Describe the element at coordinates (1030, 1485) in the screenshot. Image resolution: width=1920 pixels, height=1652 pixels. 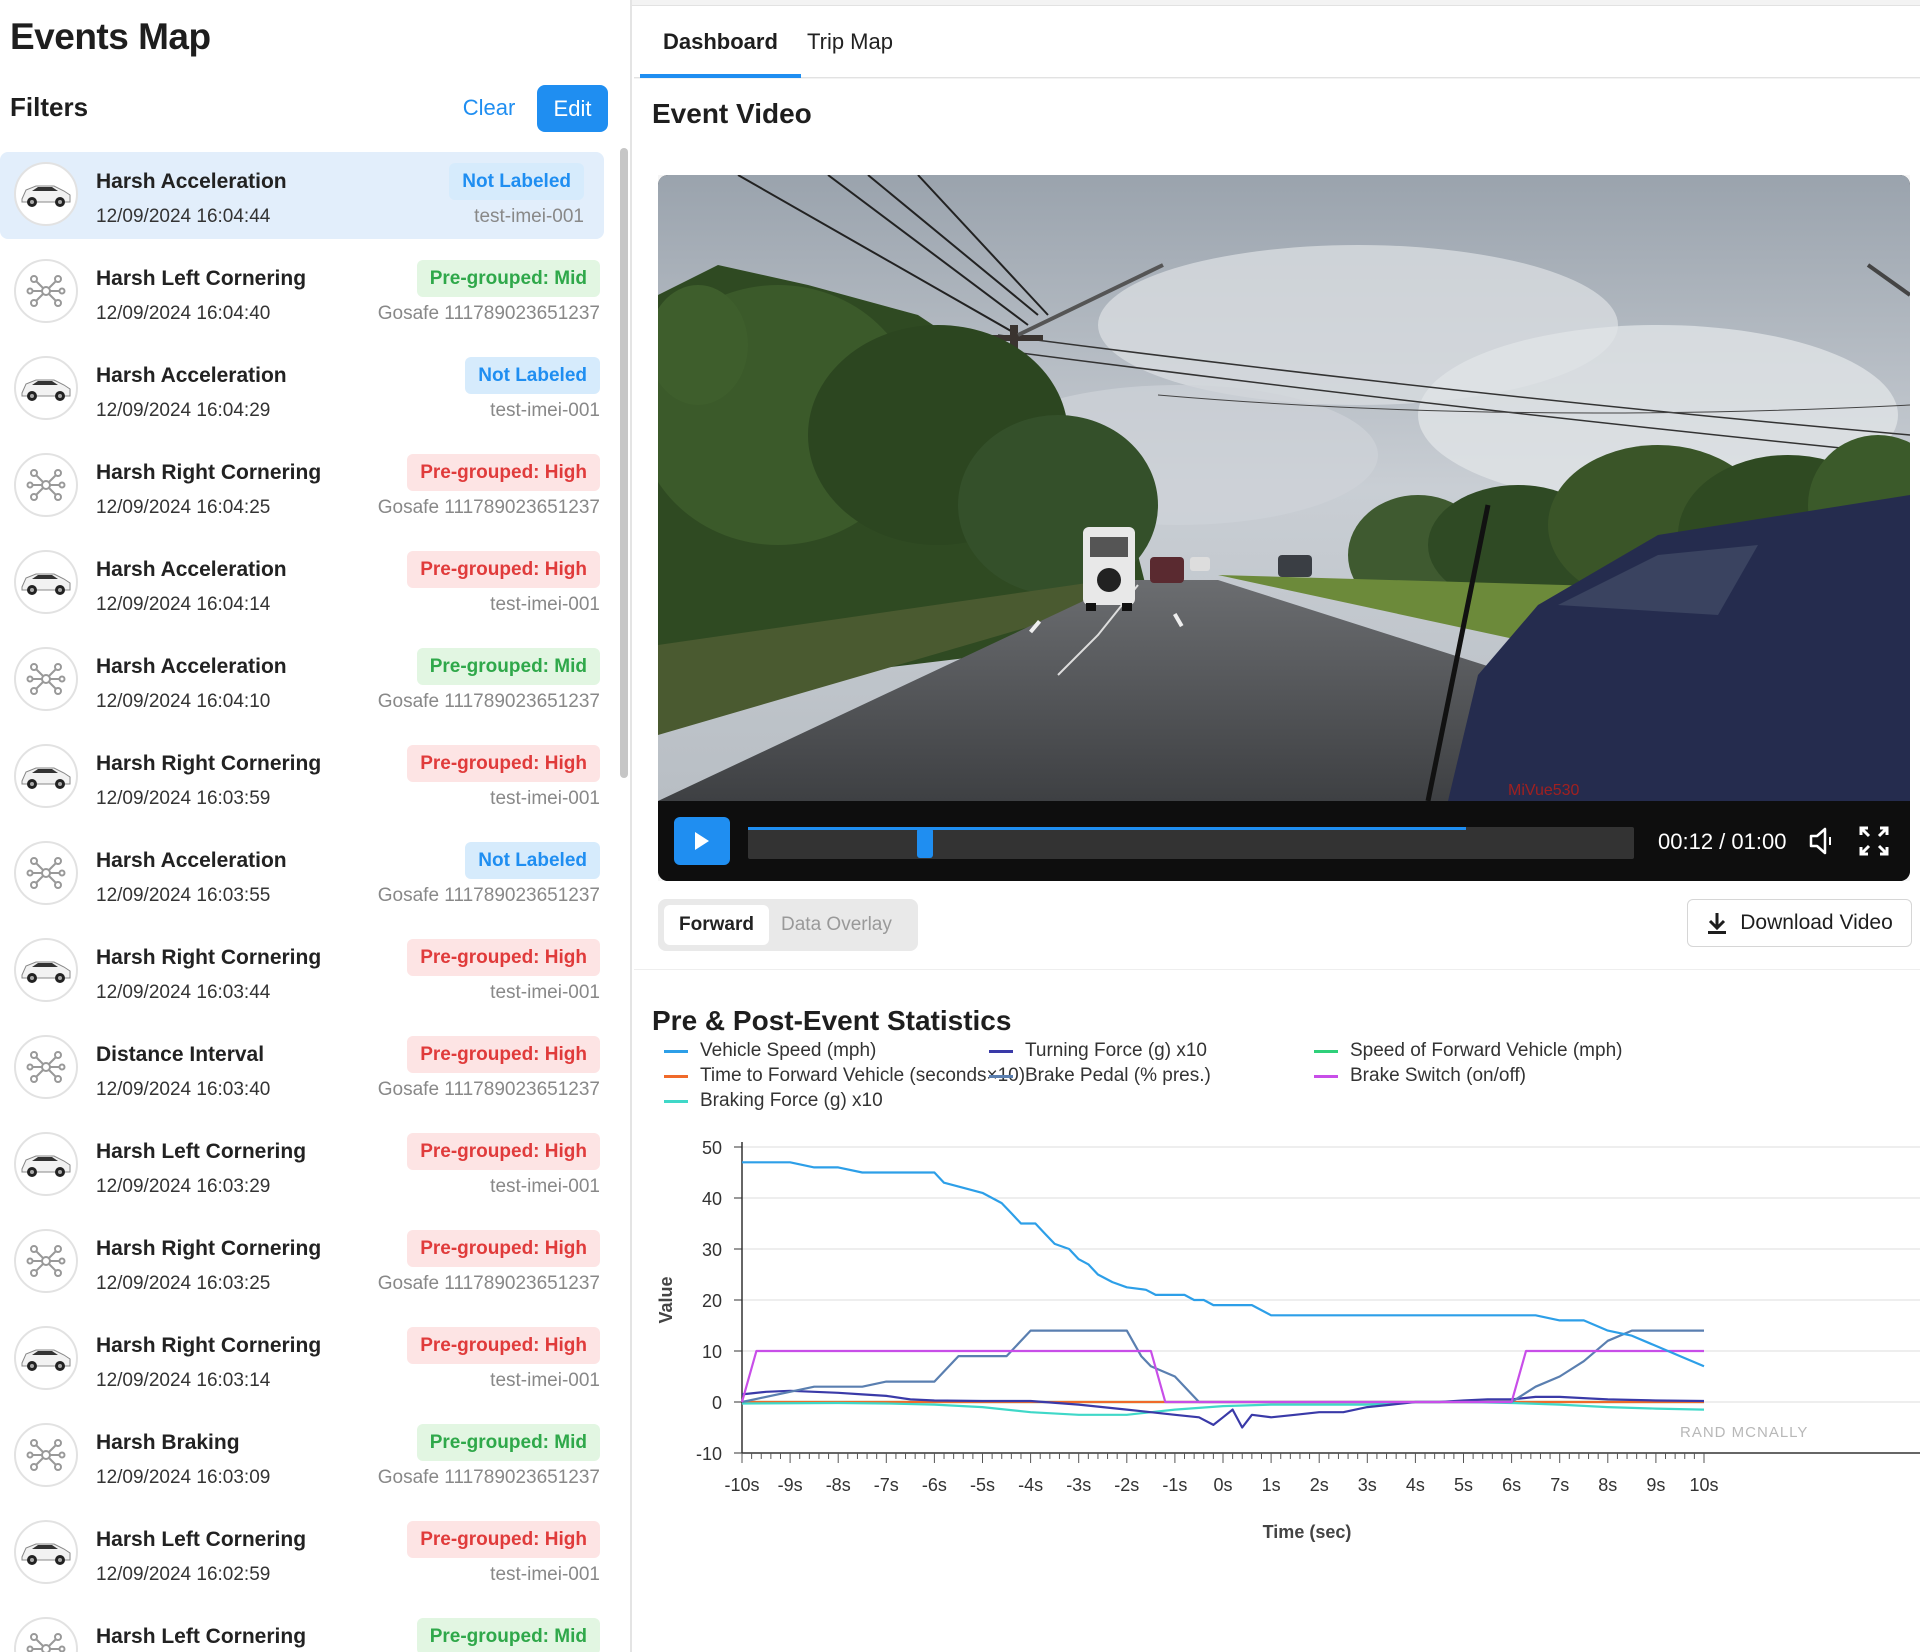
I see `x-tick-label: -4s` at that location.